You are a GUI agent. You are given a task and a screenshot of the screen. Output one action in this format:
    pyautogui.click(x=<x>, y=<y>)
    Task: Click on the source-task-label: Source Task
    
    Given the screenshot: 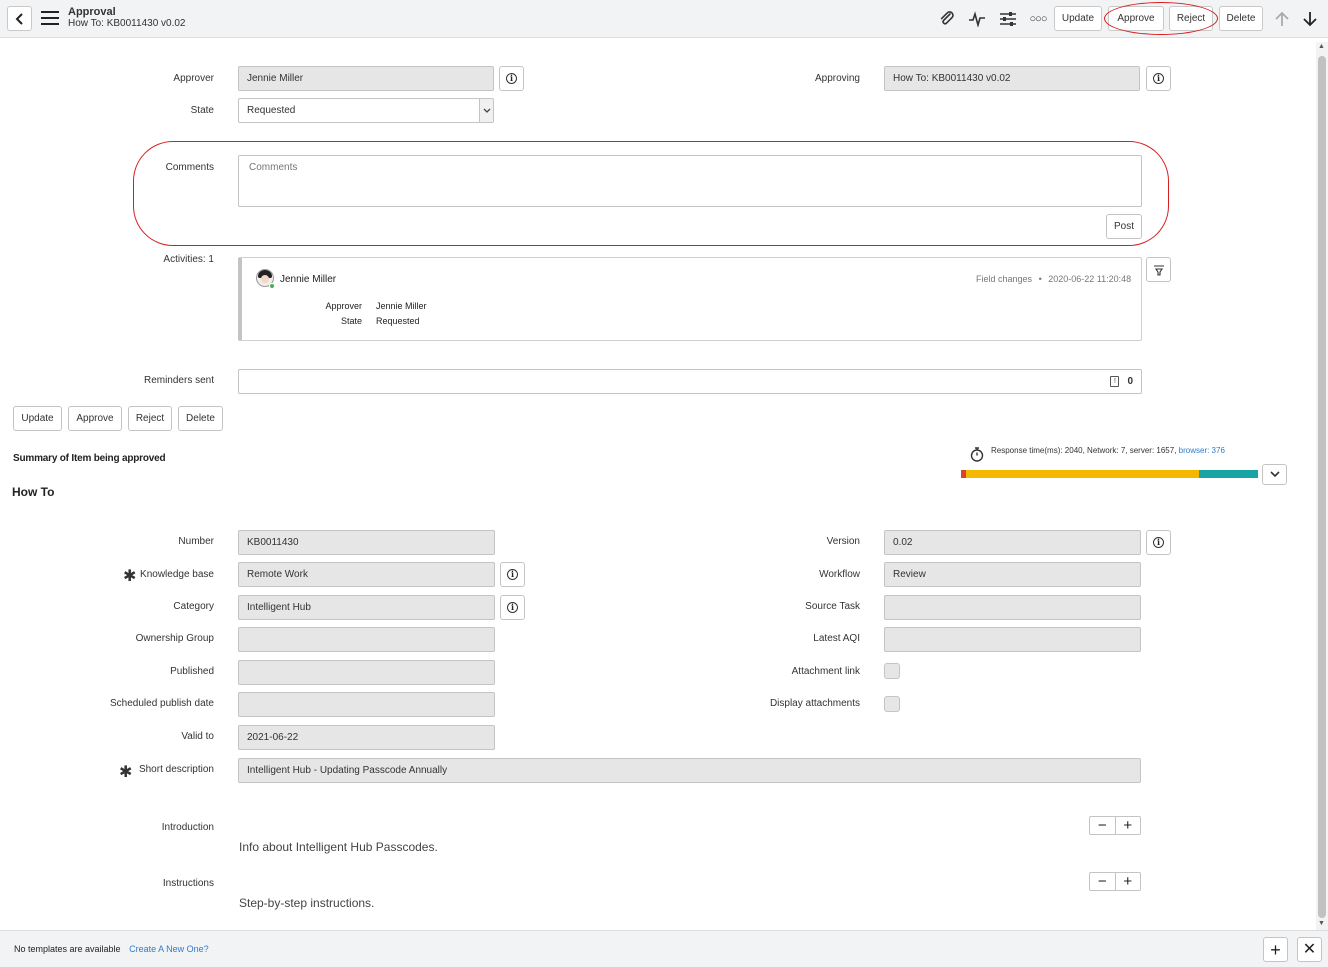 What is the action you would take?
    pyautogui.click(x=832, y=606)
    